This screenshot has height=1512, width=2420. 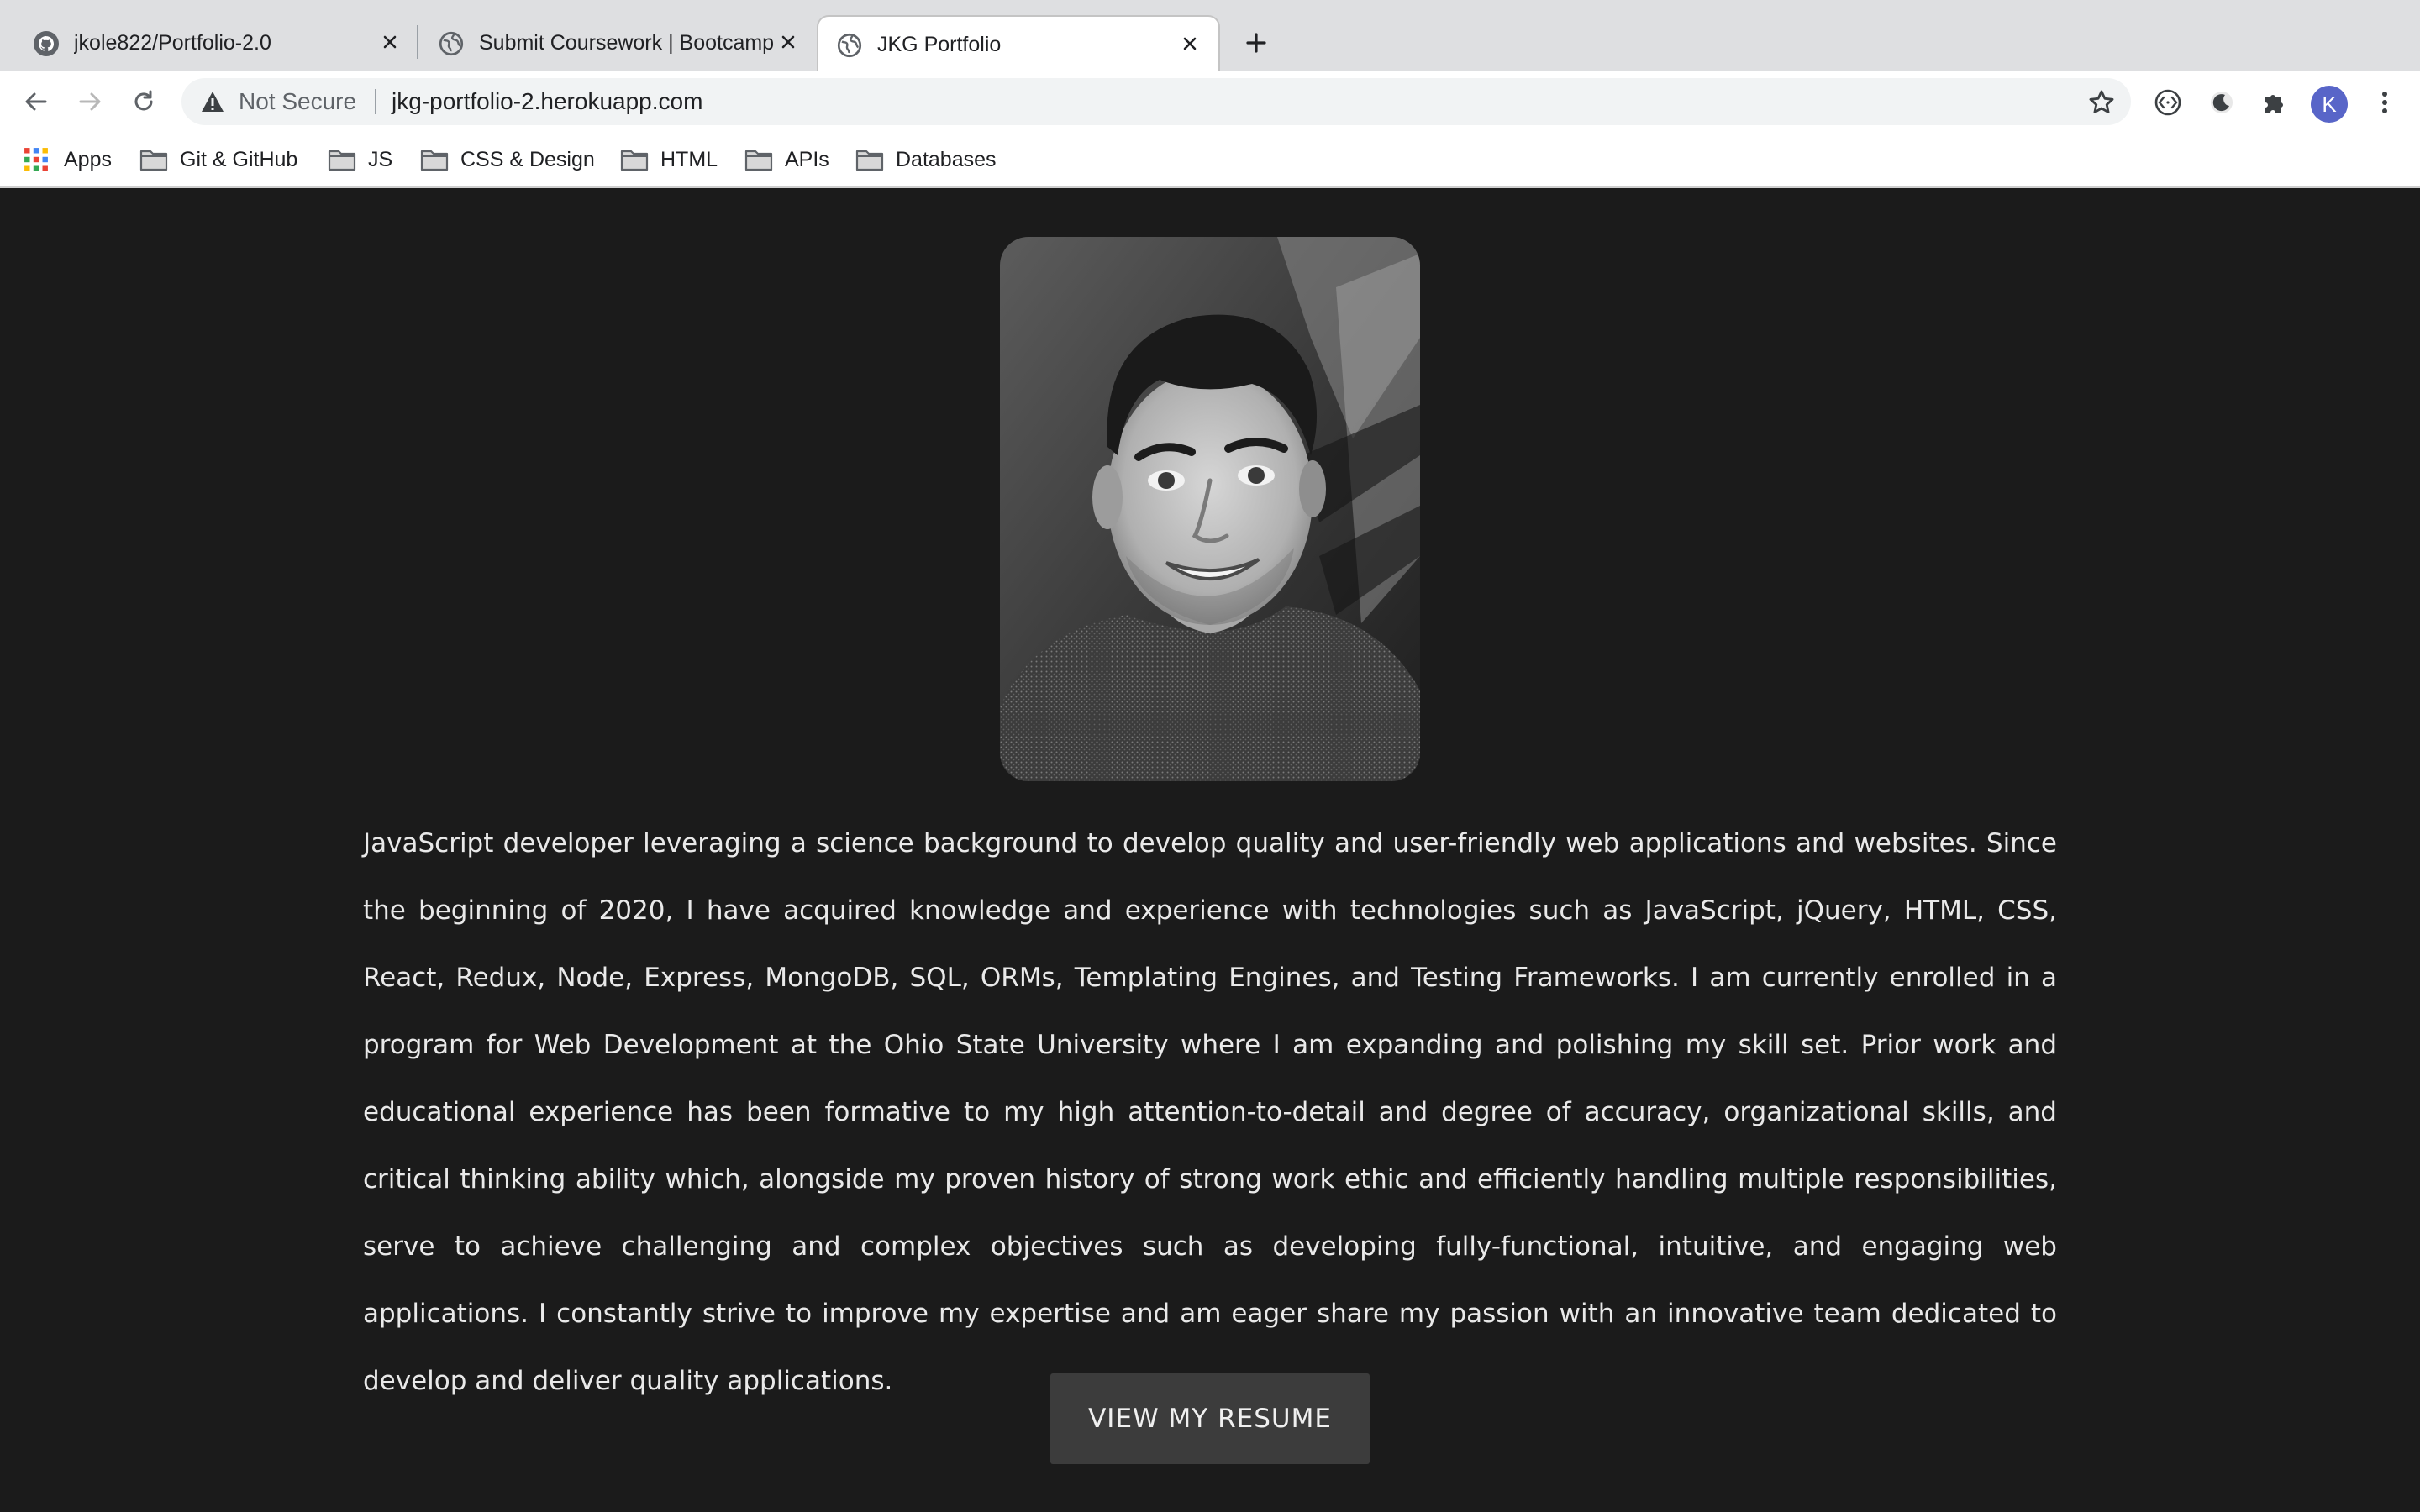 I want to click on plus-icon, so click(x=1256, y=43).